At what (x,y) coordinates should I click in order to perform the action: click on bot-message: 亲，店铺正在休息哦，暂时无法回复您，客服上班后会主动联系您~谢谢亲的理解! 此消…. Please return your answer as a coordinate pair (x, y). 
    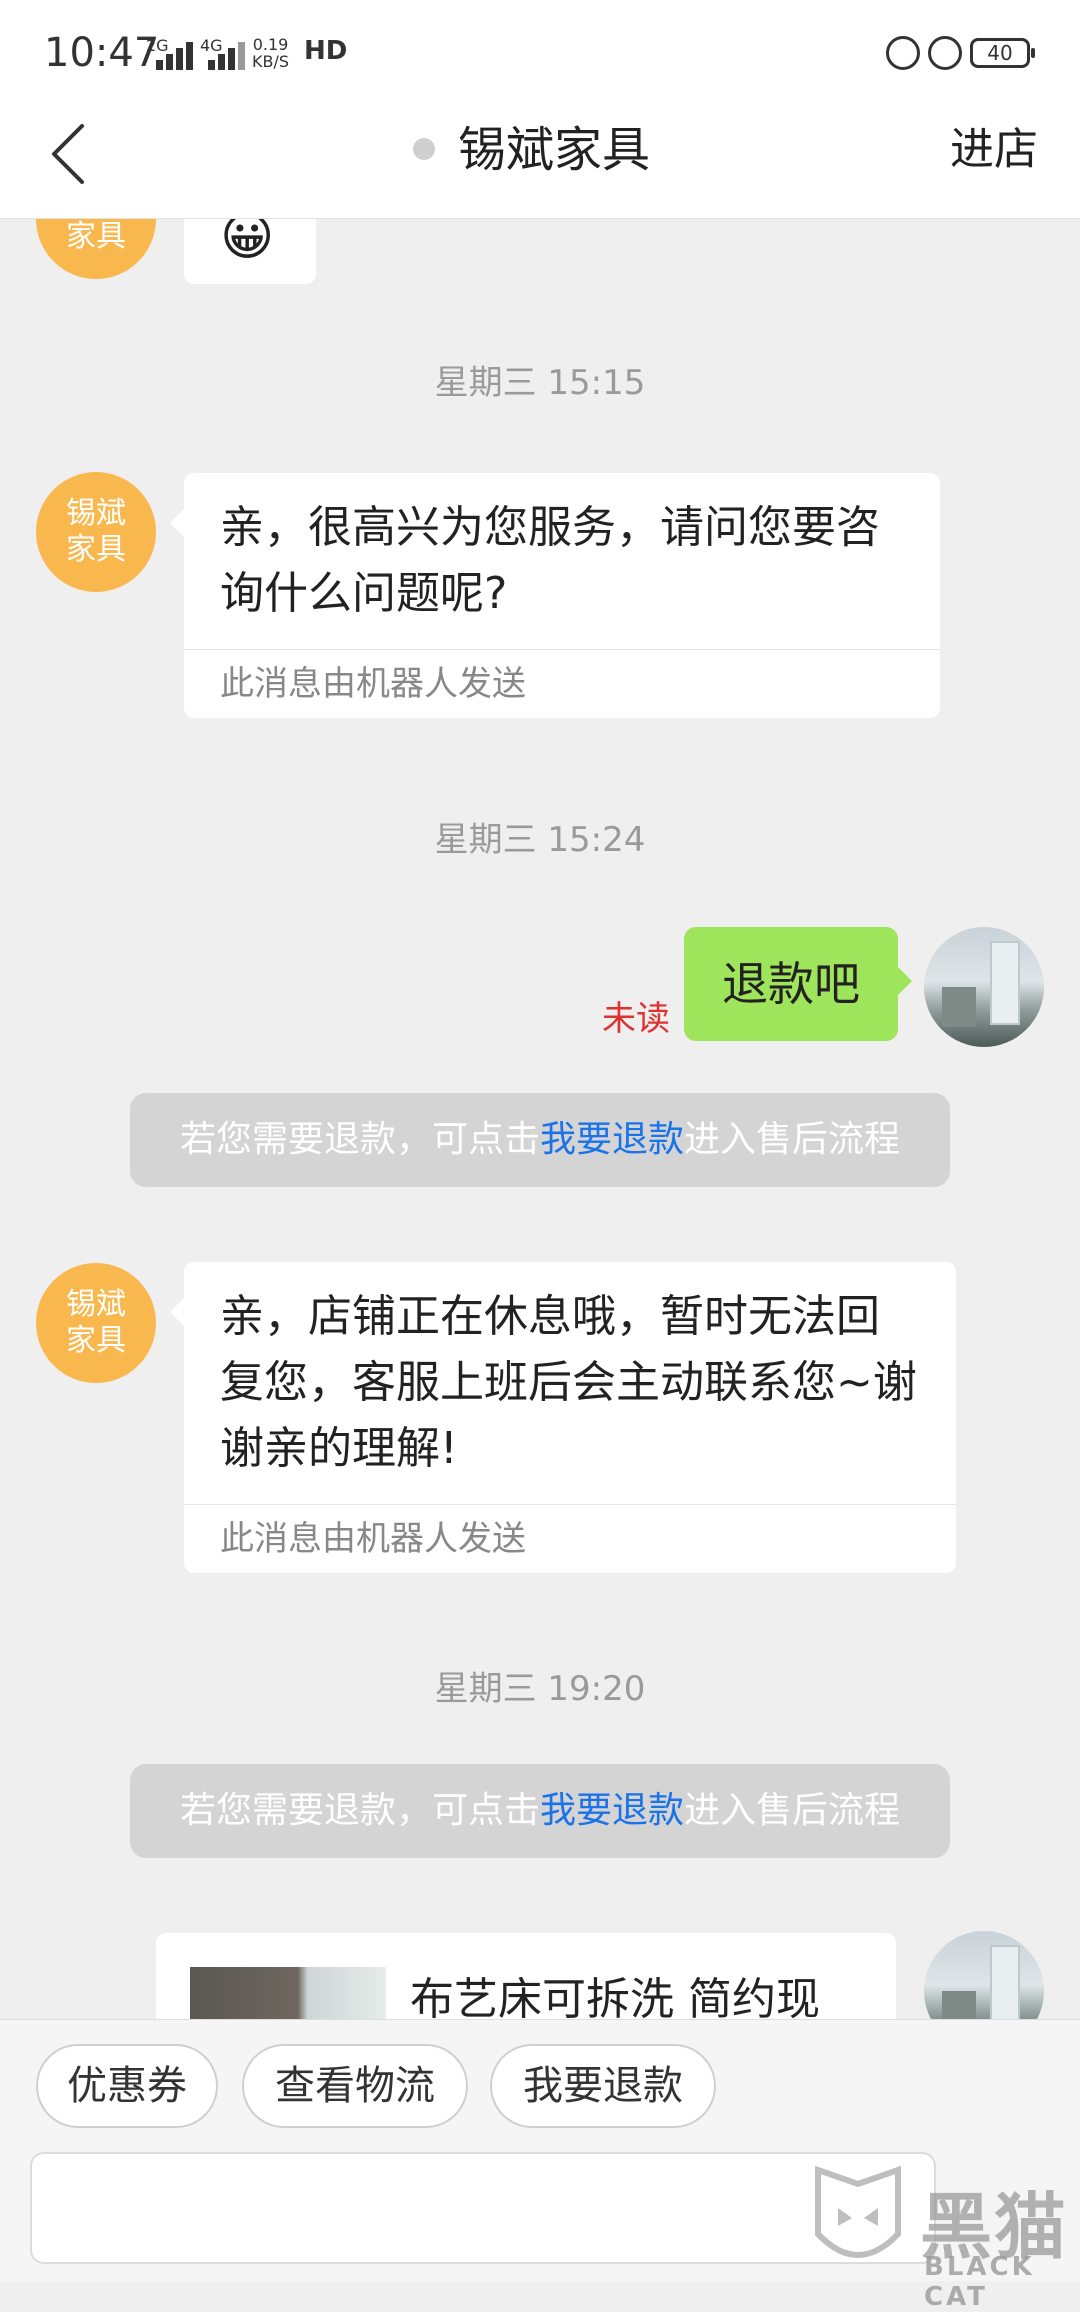
    Looking at the image, I should click on (563, 1417).